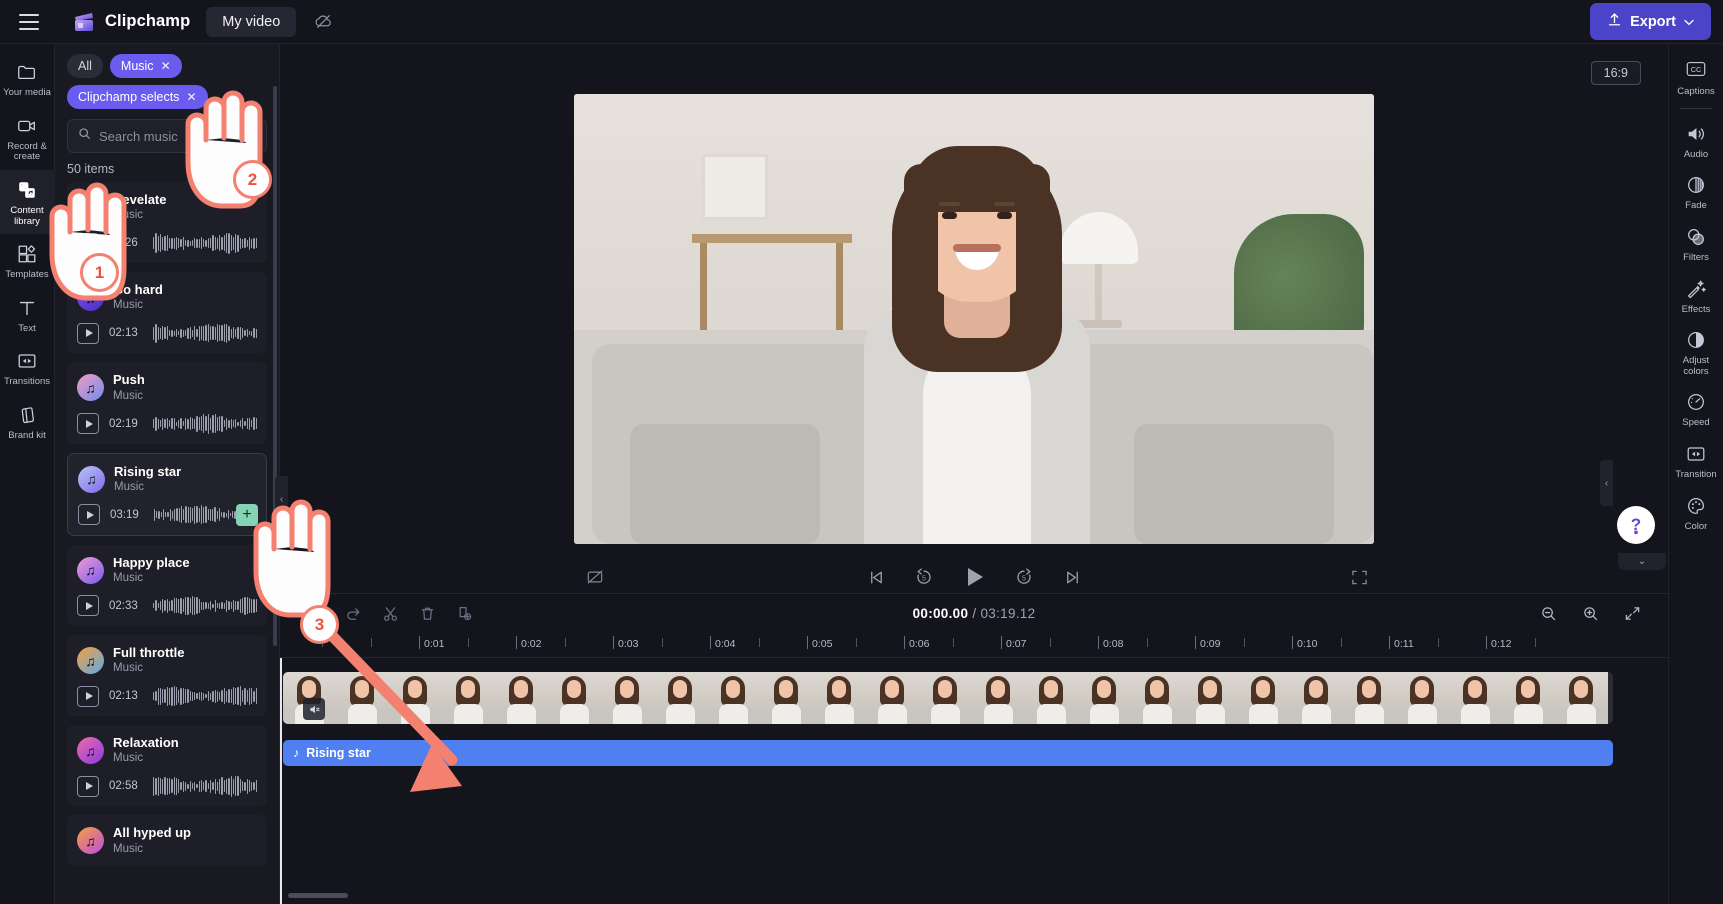 This screenshot has height=904, width=1723. Describe the element at coordinates (1590, 613) in the screenshot. I see `zoom-in-icon` at that location.